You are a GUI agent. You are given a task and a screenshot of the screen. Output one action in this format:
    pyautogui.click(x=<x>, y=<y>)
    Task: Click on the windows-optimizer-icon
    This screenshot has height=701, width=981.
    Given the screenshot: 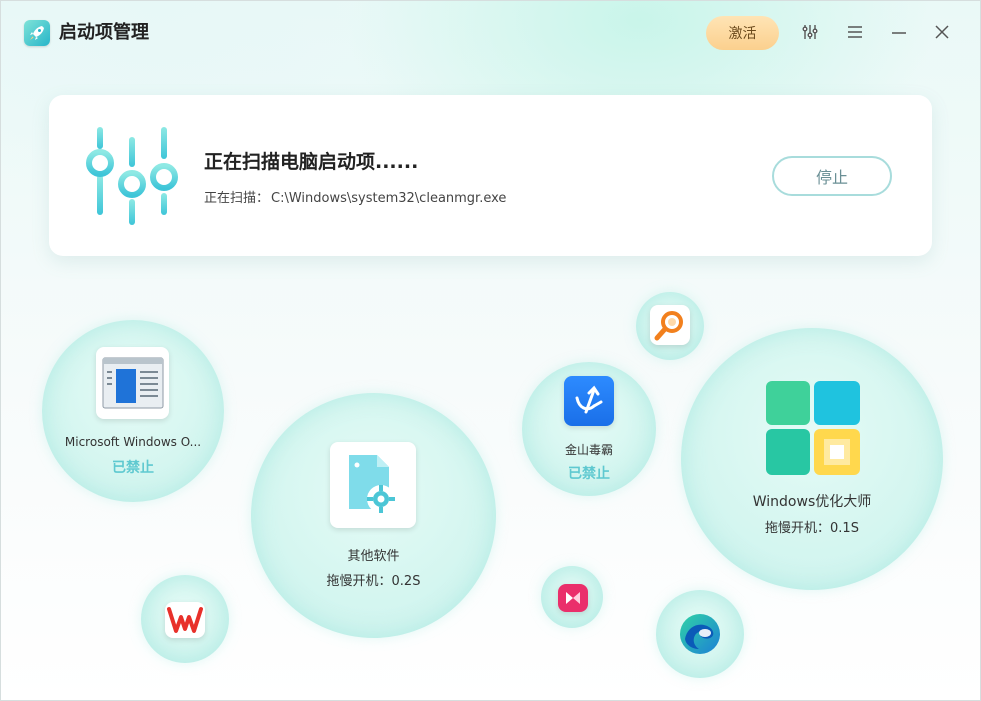 What is the action you would take?
    pyautogui.click(x=813, y=428)
    